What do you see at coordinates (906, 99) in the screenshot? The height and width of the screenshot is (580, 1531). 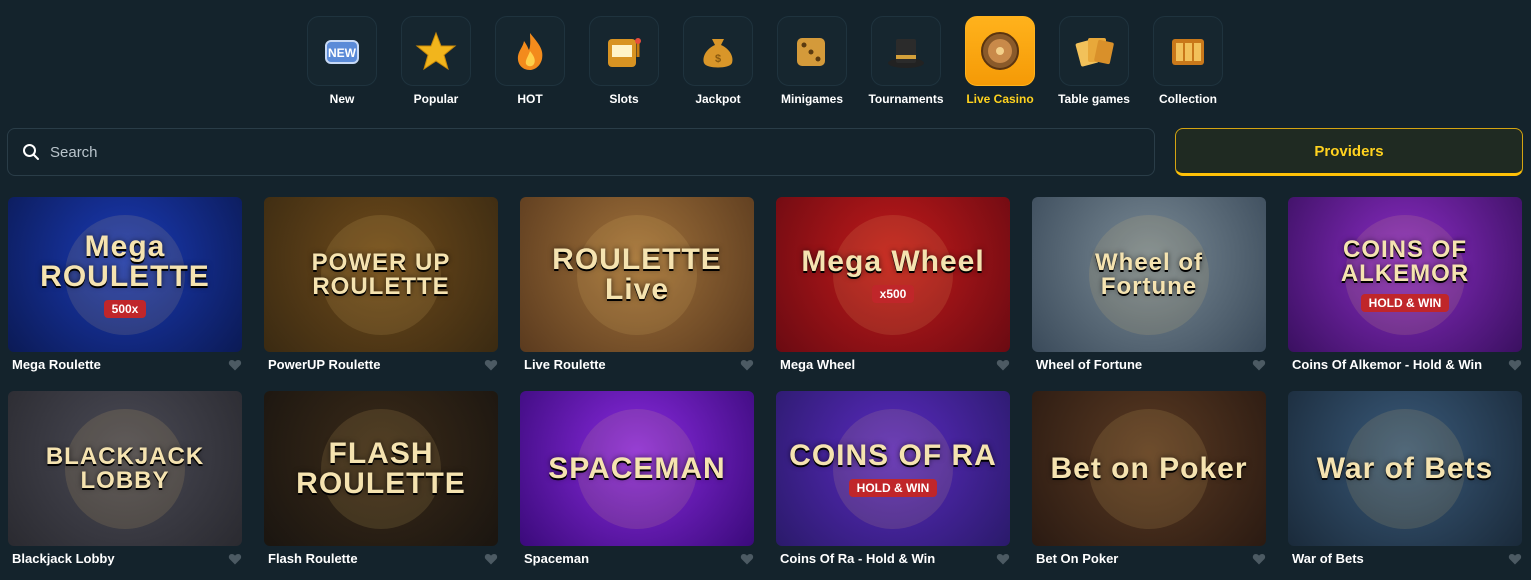 I see `category-label: Tournaments` at bounding box center [906, 99].